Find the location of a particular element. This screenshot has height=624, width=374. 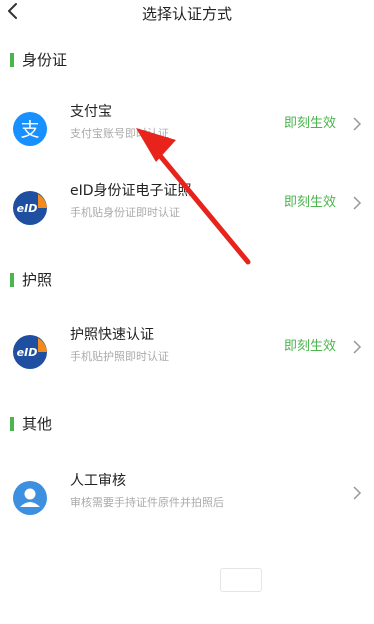

svg-text: 支 is located at coordinates (29, 130).